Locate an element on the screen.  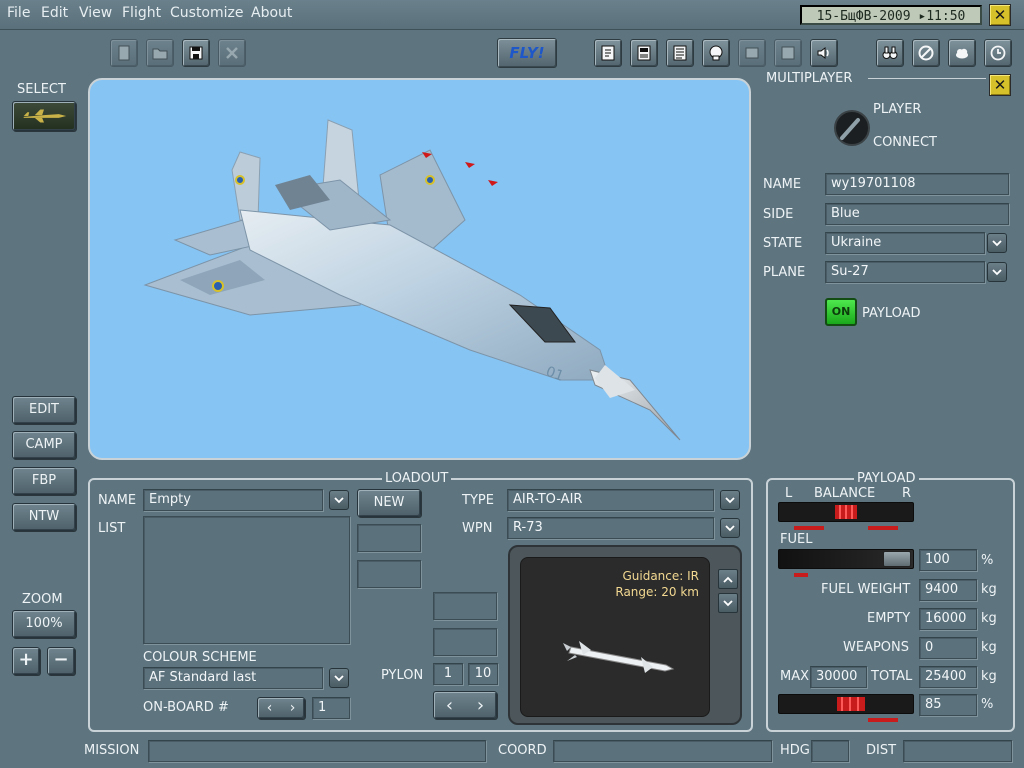
weapon-guidance: Guidance: IR is located at coordinates (660, 576).